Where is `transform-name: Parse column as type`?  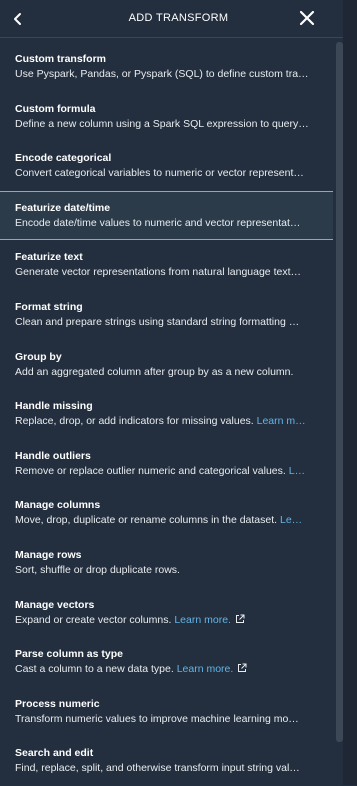 transform-name: Parse column as type is located at coordinates (69, 654).